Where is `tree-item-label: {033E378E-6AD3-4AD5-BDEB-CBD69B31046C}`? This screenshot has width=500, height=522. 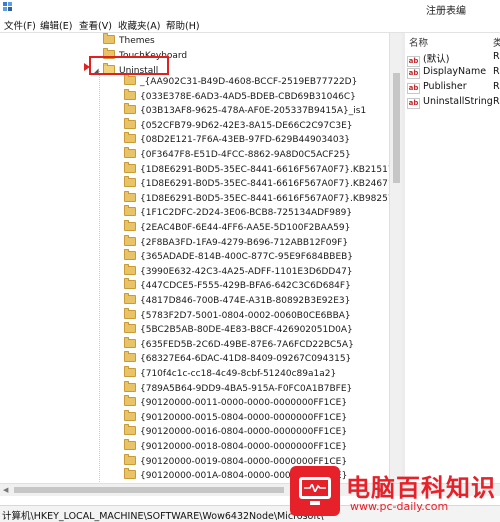 tree-item-label: {033E378E-6AD3-4AD5-BDEB-CBD69B31046C} is located at coordinates (248, 96).